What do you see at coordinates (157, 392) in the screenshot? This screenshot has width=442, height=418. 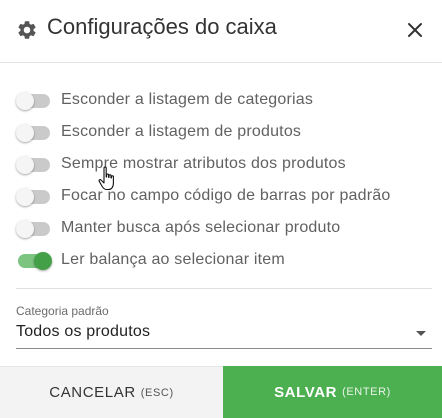 I see `cancel-hint: (ESC)` at bounding box center [157, 392].